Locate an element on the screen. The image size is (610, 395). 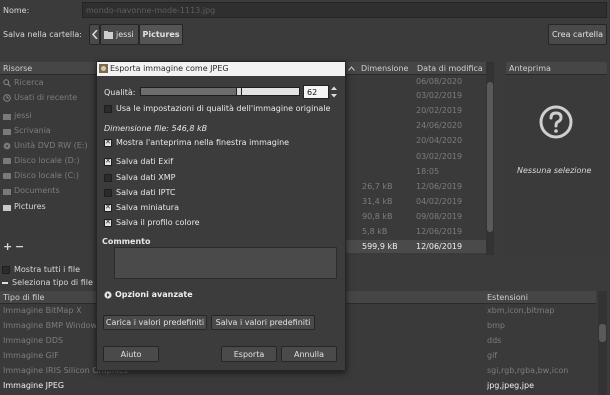
quality-label: Qualità: is located at coordinates (120, 92).